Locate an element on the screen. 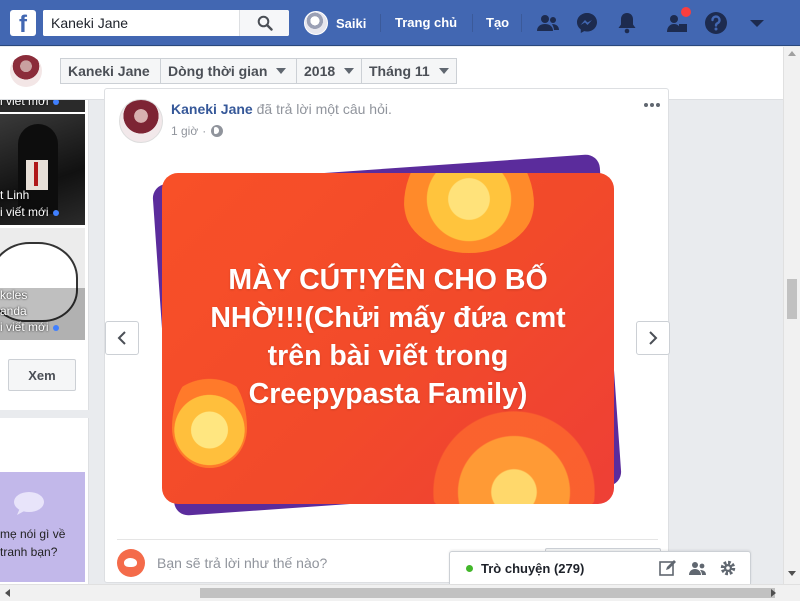 The height and width of the screenshot is (601, 800). scroll-up-icon is located at coordinates (792, 53).